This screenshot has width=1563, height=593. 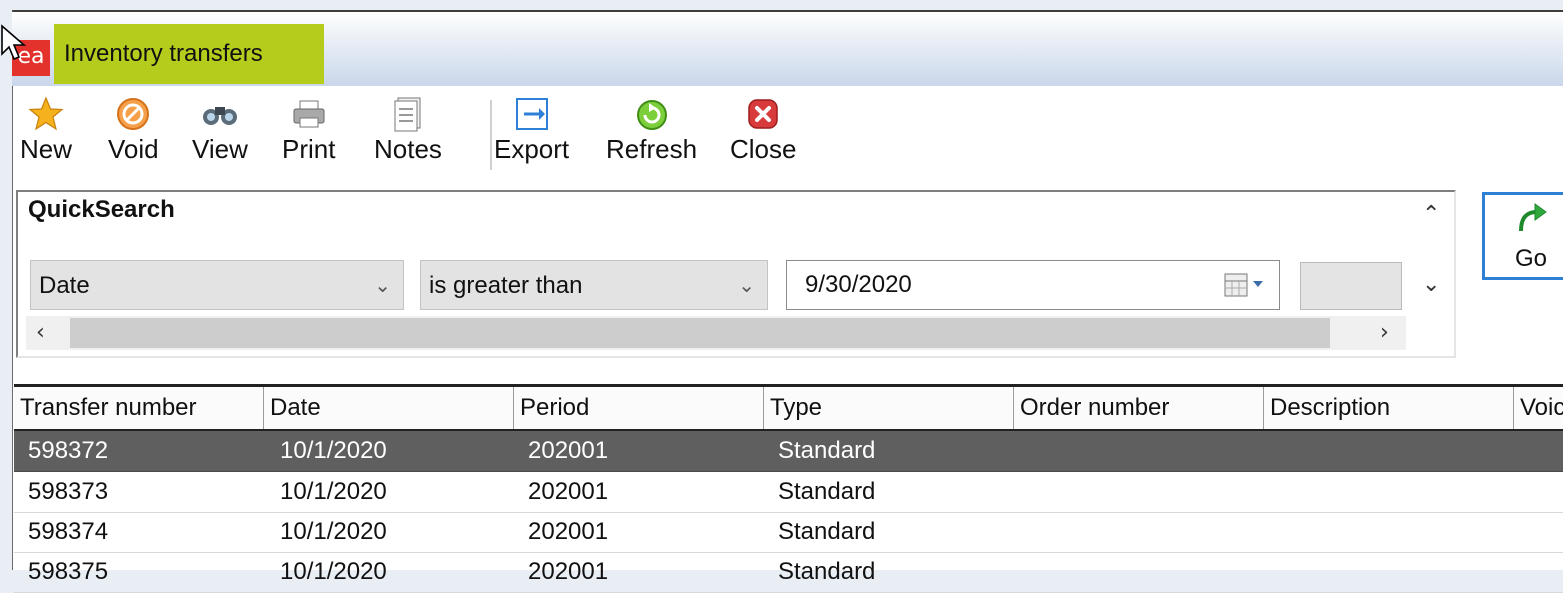 I want to click on print-button: Print, so click(x=308, y=129).